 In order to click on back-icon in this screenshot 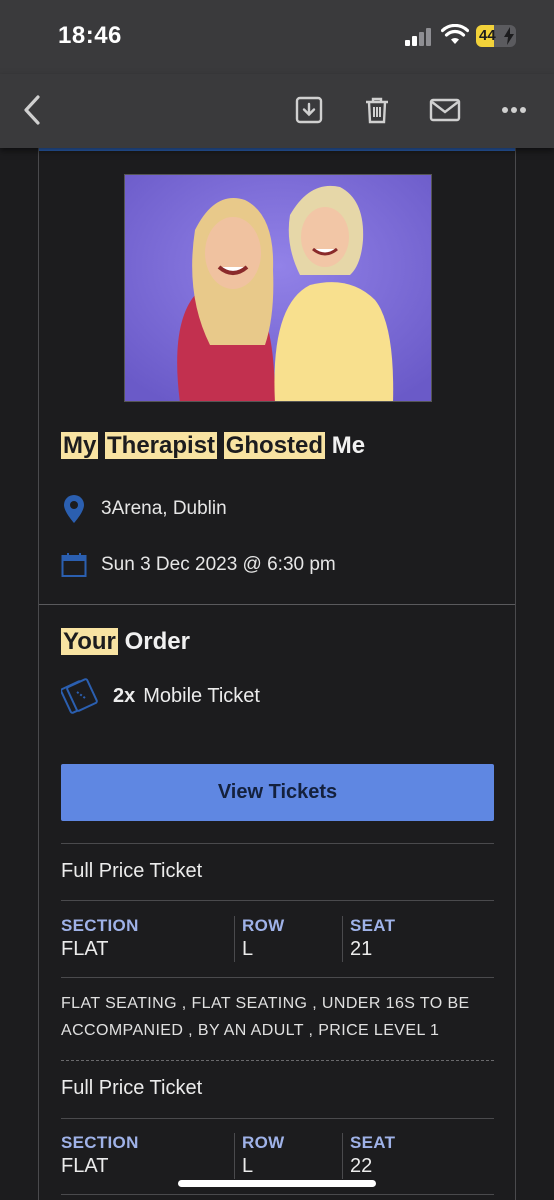, I will do `click(32, 110)`.